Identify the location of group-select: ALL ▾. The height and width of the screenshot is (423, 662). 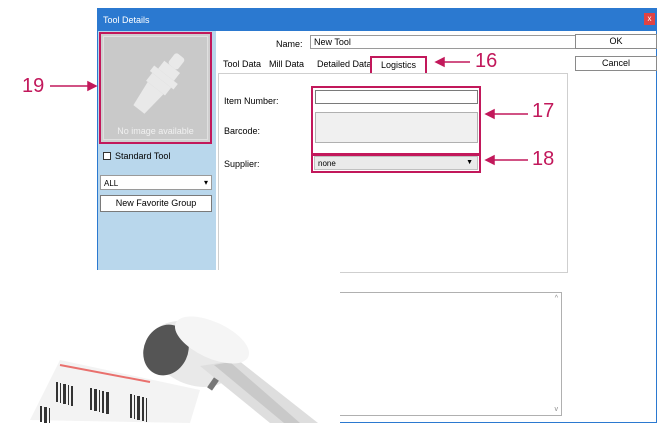
(156, 182).